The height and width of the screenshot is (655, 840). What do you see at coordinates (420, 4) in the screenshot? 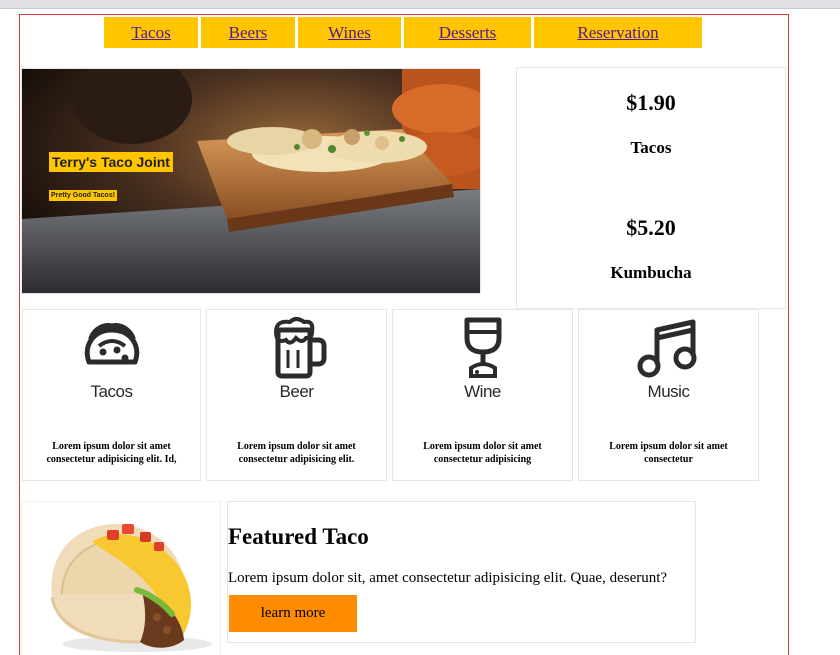
I see `browser-chrome-strip` at bounding box center [420, 4].